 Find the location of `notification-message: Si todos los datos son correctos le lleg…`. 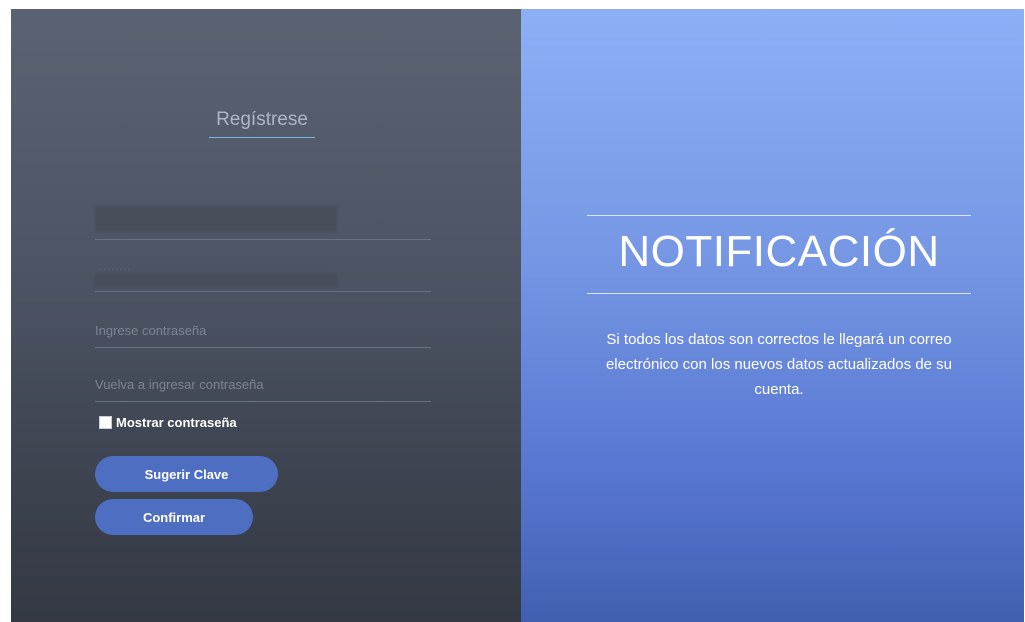

notification-message: Si todos los datos son correctos le lleg… is located at coordinates (779, 364).